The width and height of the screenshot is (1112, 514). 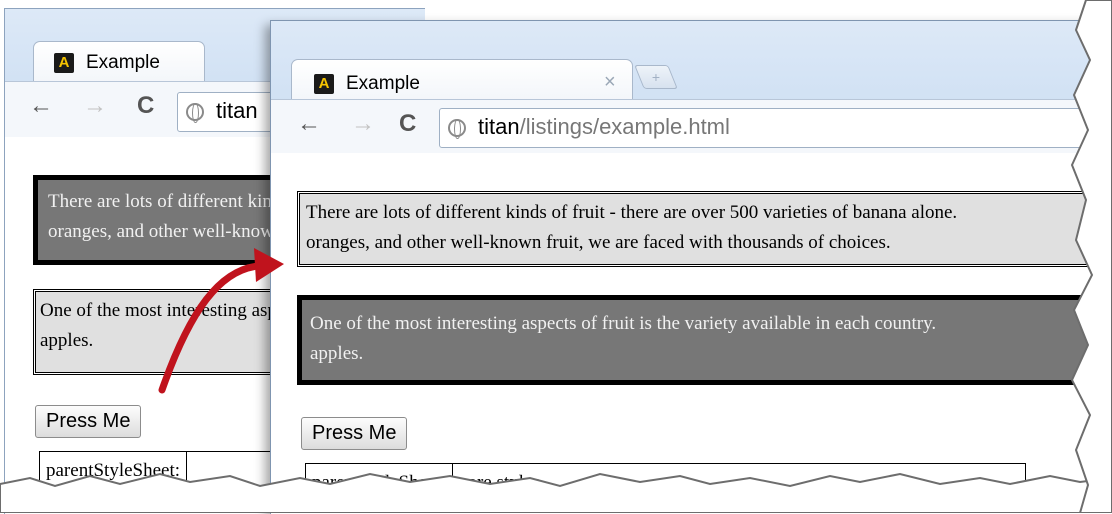 I want to click on new-tab-button: +, so click(x=656, y=77).